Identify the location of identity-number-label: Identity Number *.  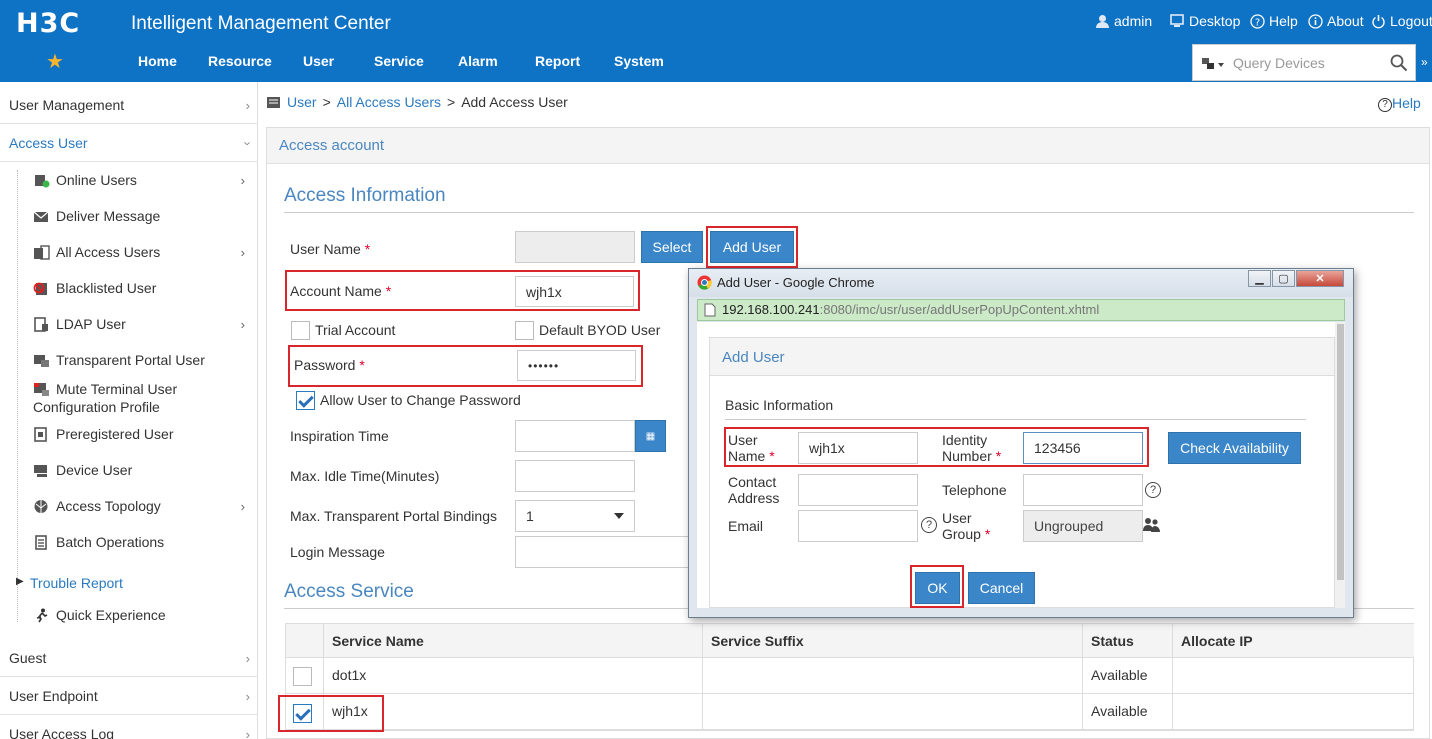
(971, 448).